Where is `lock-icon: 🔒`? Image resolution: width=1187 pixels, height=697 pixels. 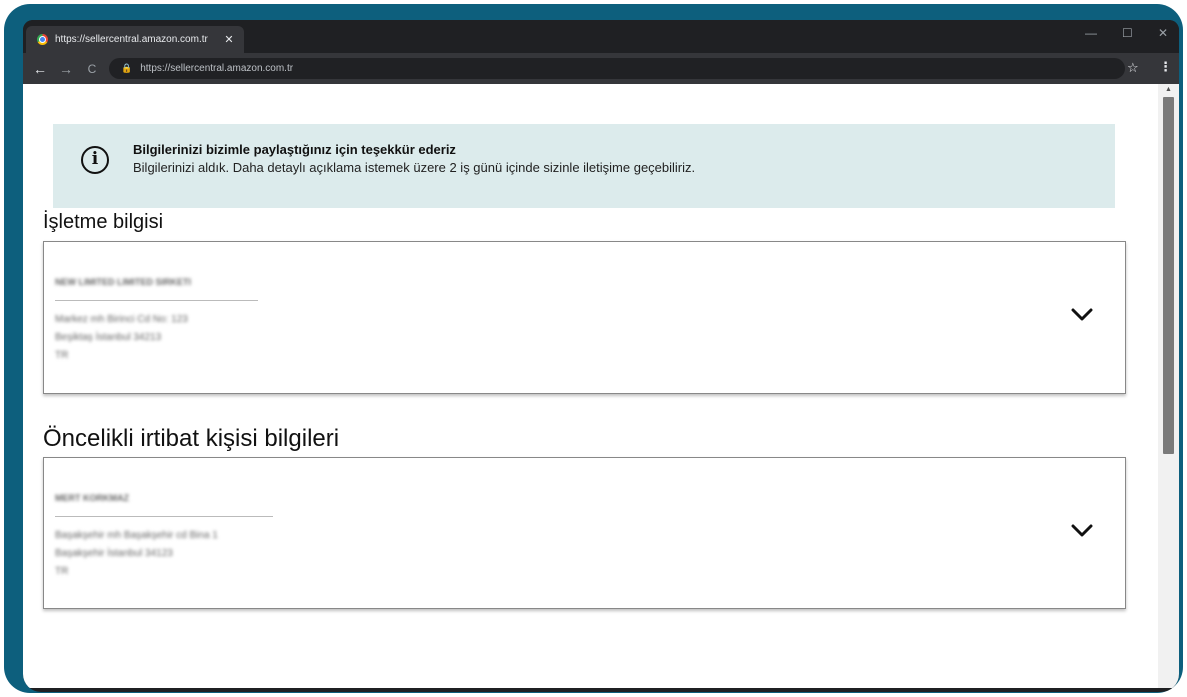 lock-icon: 🔒 is located at coordinates (127, 68).